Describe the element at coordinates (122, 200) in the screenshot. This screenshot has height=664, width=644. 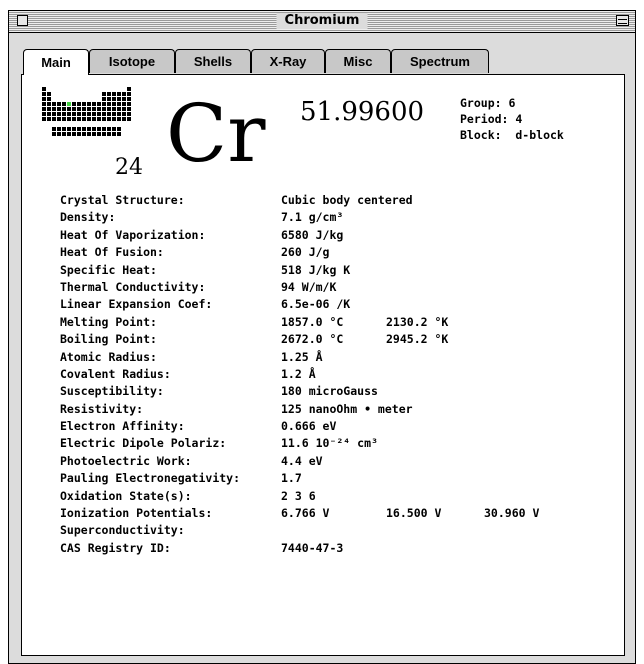
I see `property-label: Crystal Structure:` at that location.